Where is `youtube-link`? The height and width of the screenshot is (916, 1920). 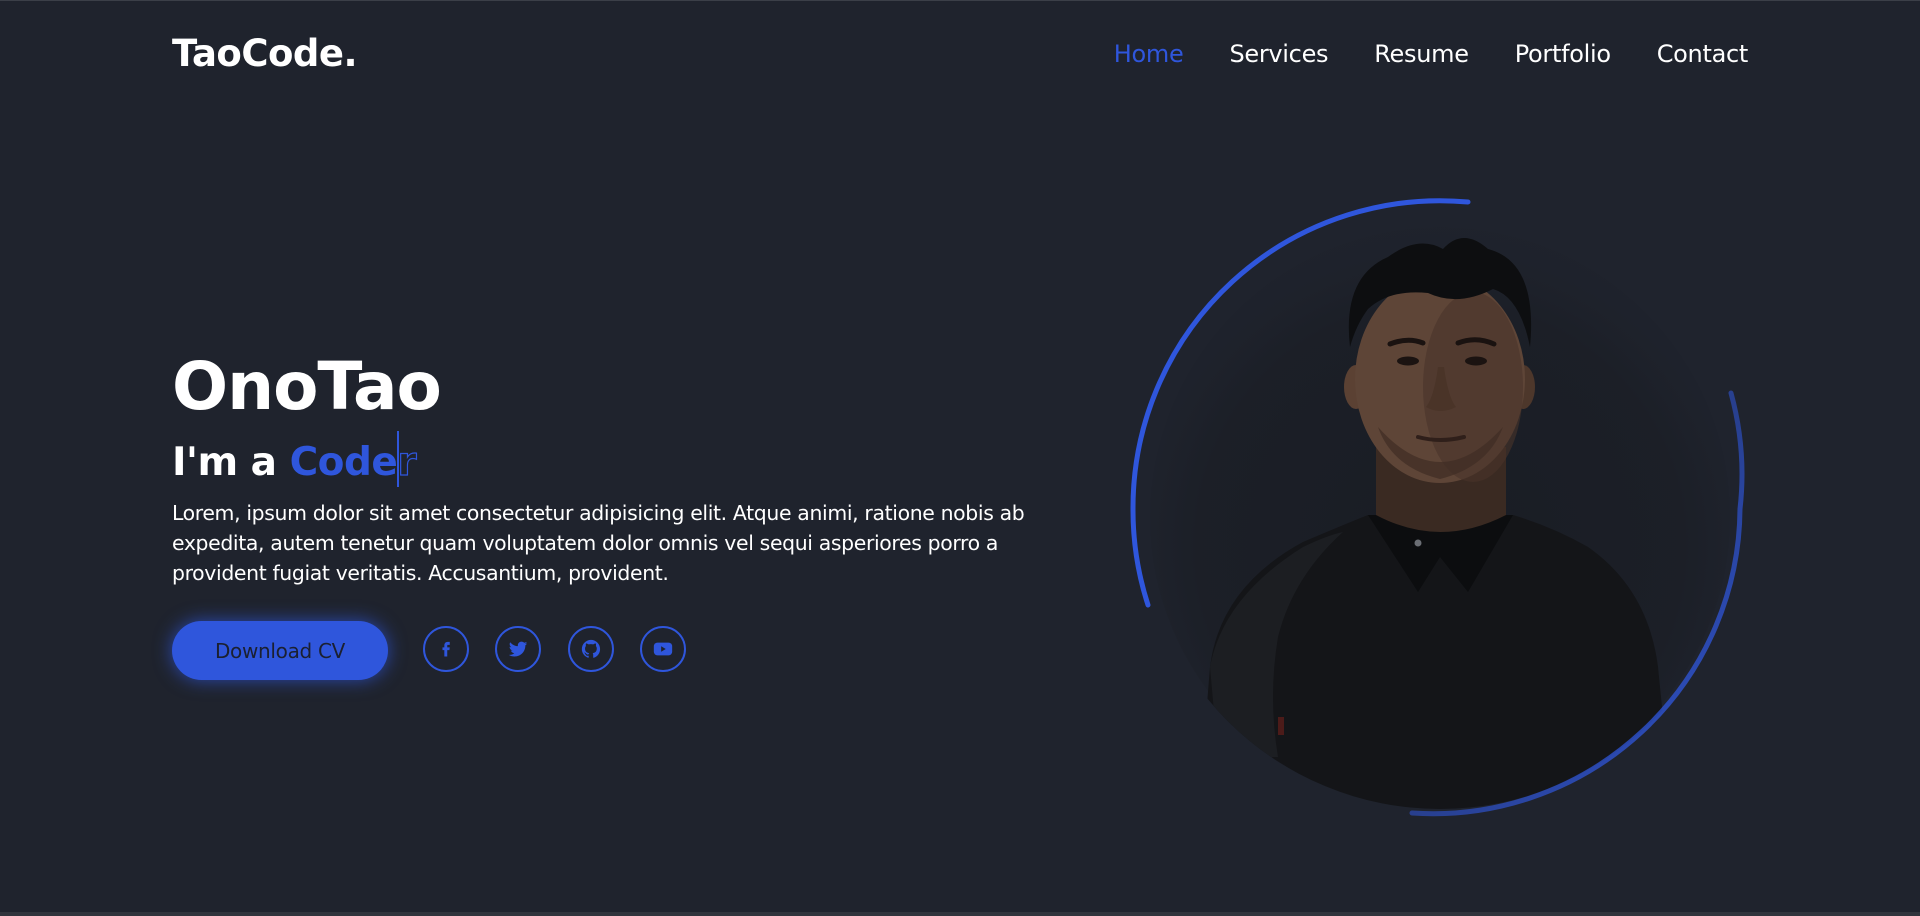 youtube-link is located at coordinates (663, 649).